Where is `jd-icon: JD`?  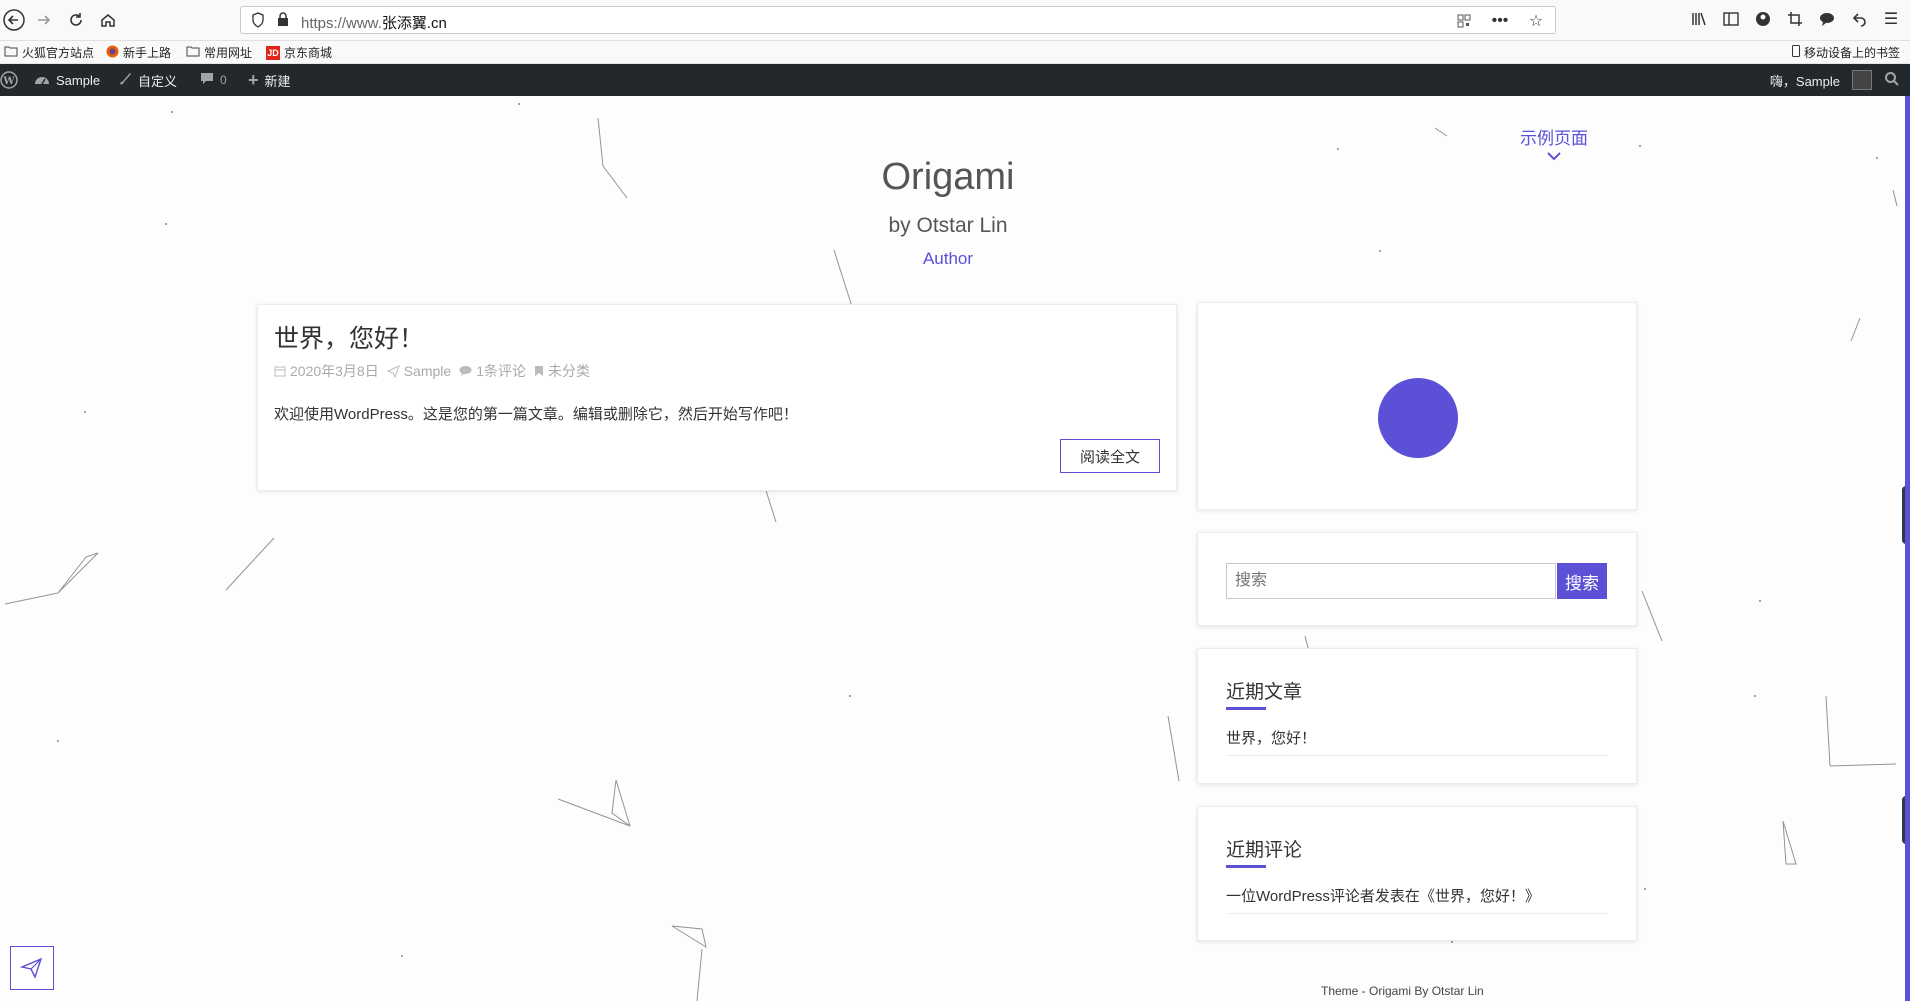
jd-icon: JD is located at coordinates (273, 52).